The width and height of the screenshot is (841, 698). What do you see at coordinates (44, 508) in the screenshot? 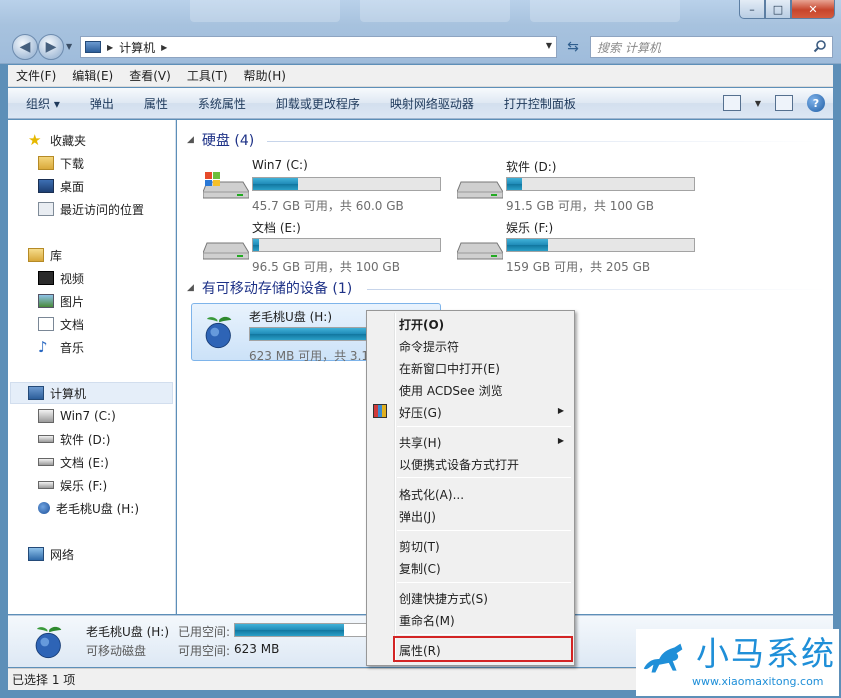
I see `peach-usb-icon` at bounding box center [44, 508].